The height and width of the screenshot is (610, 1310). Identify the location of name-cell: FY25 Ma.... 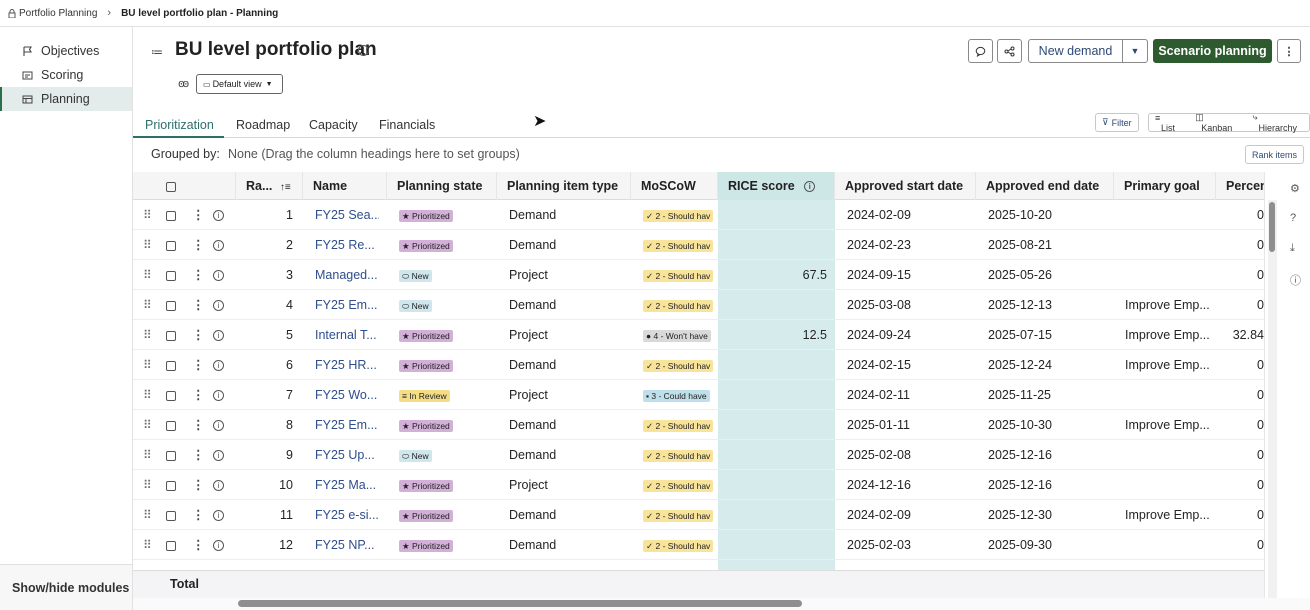
(347, 485).